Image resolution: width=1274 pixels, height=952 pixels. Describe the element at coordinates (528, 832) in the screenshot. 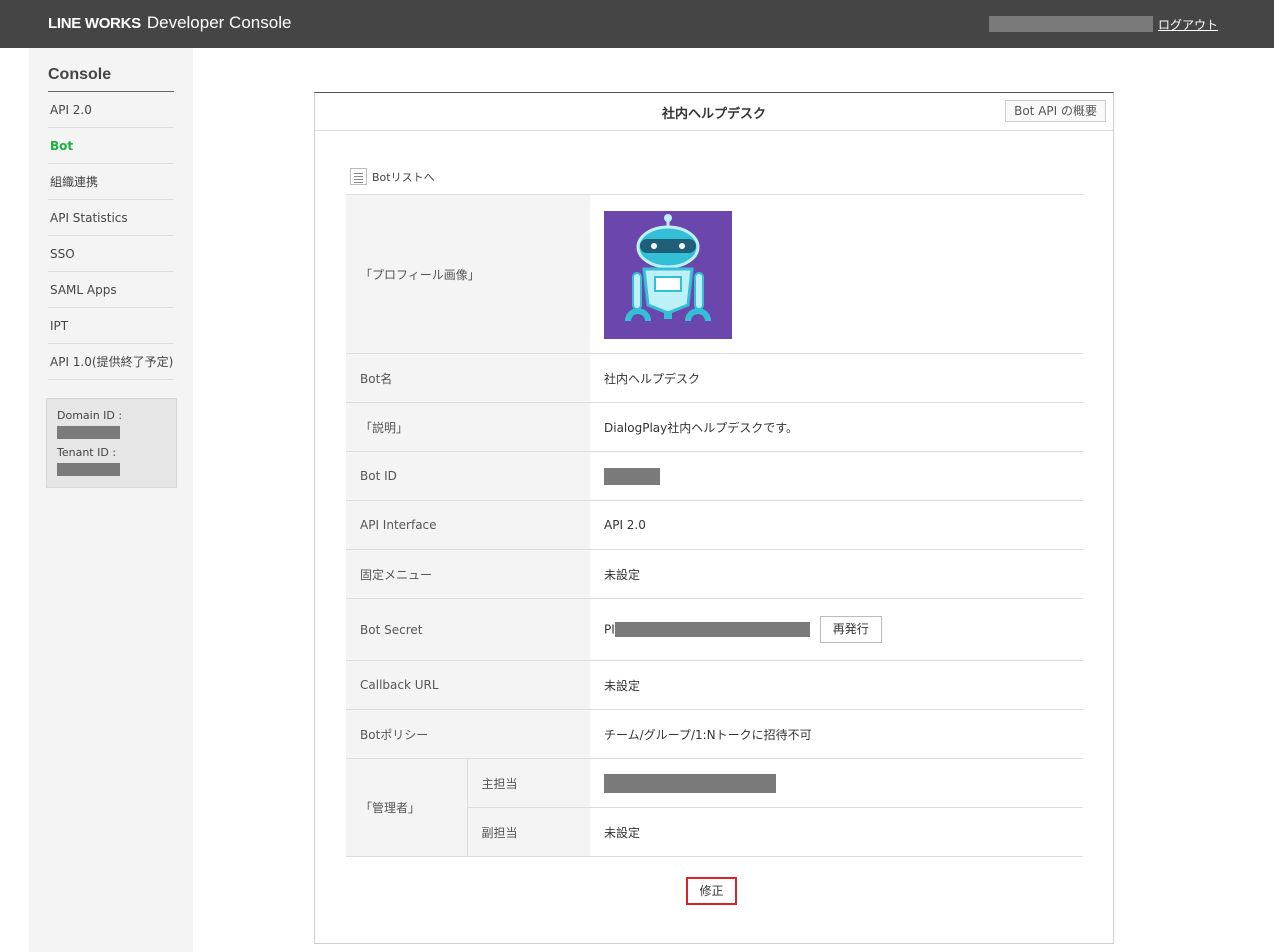

I see `admin-sub-label: 副担当` at that location.